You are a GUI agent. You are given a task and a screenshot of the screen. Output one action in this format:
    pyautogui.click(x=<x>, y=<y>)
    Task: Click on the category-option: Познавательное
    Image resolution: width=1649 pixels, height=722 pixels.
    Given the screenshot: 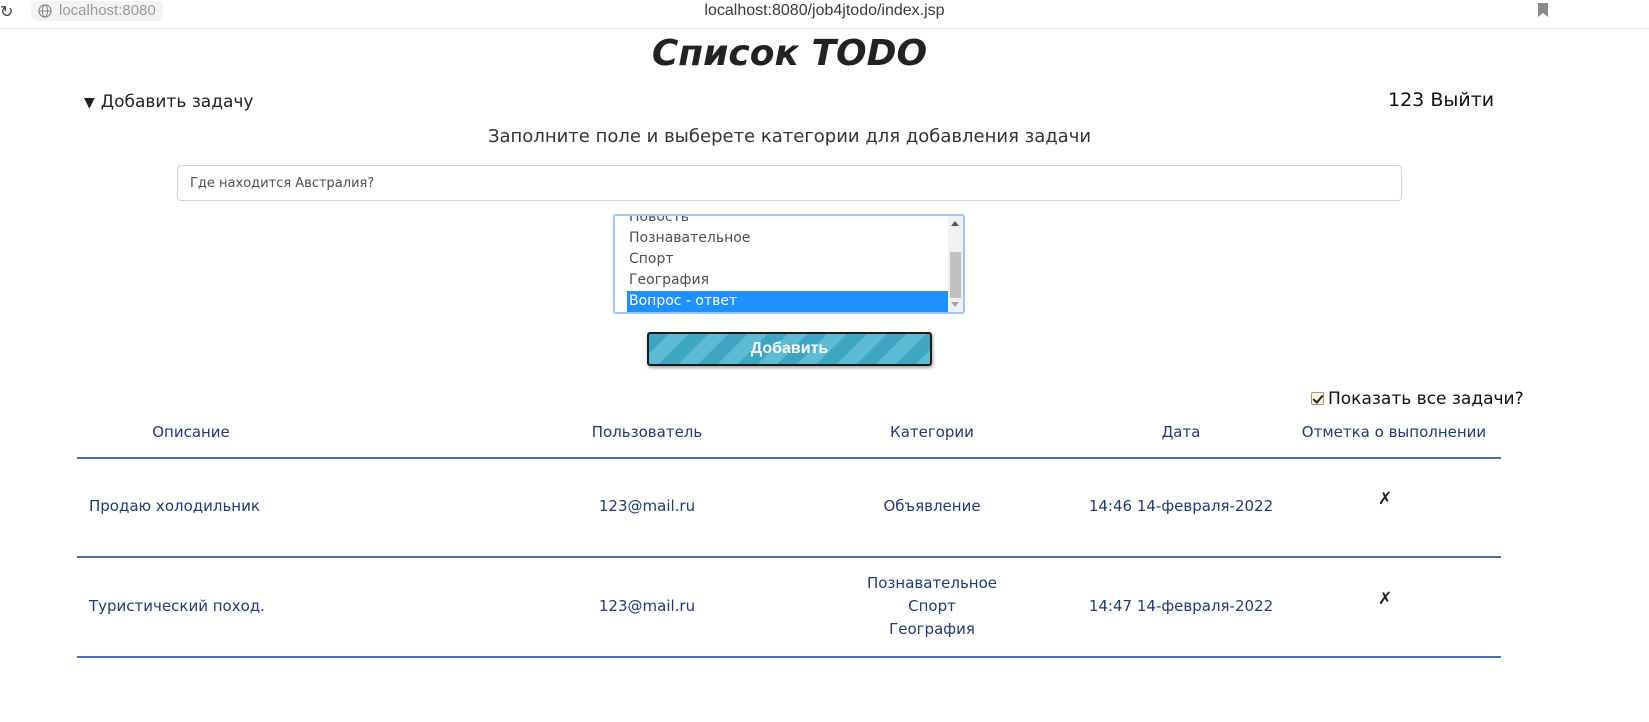 What is the action you would take?
    pyautogui.click(x=788, y=238)
    